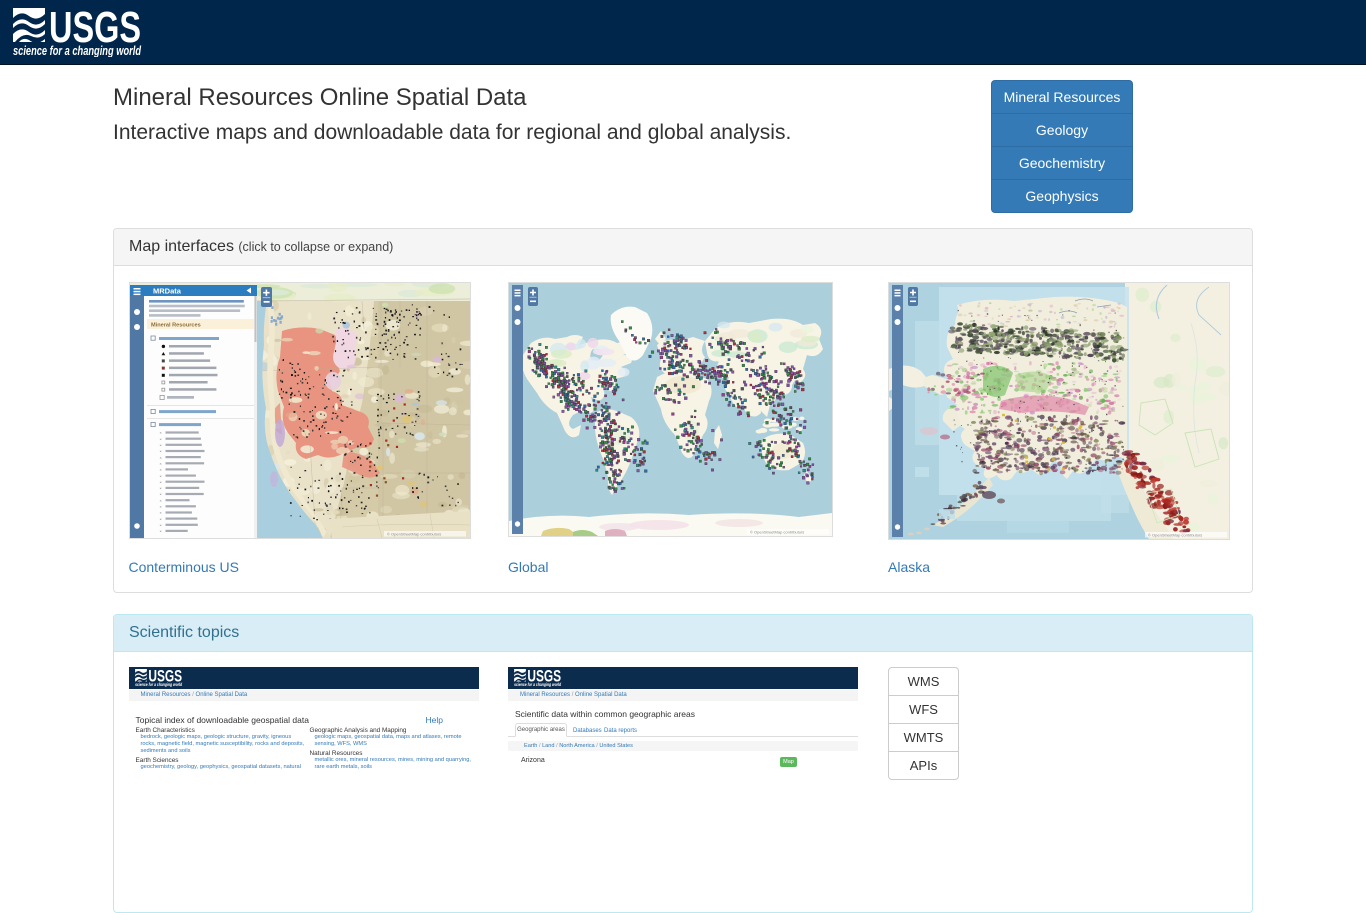 The height and width of the screenshot is (913, 1366). I want to click on svg-text: Mineral Resources, so click(176, 326).